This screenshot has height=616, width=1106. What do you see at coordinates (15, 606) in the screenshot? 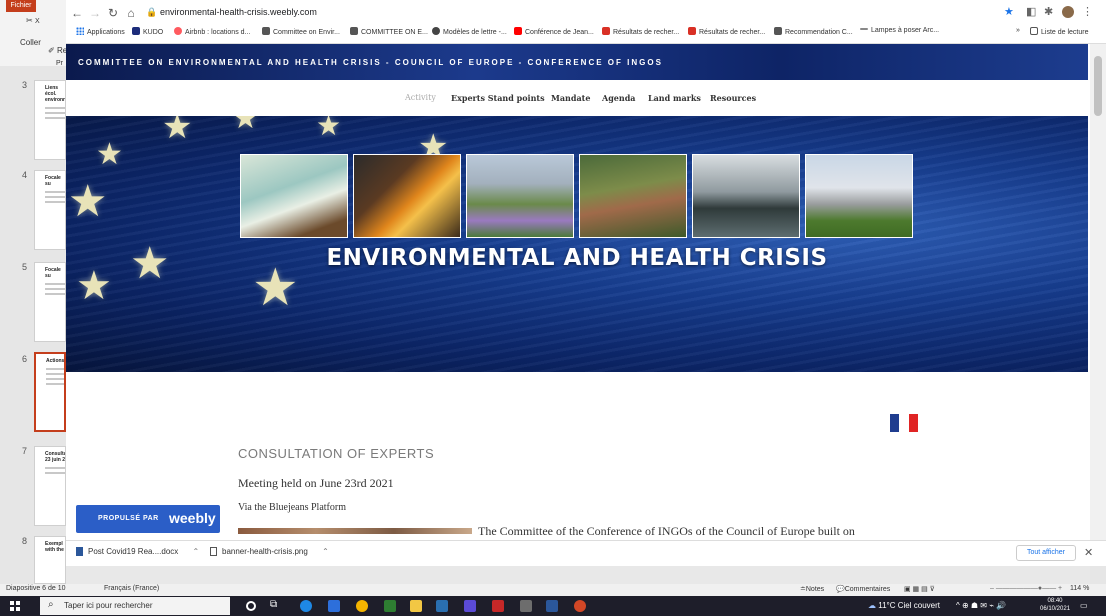
I see `windows-start-icon` at bounding box center [15, 606].